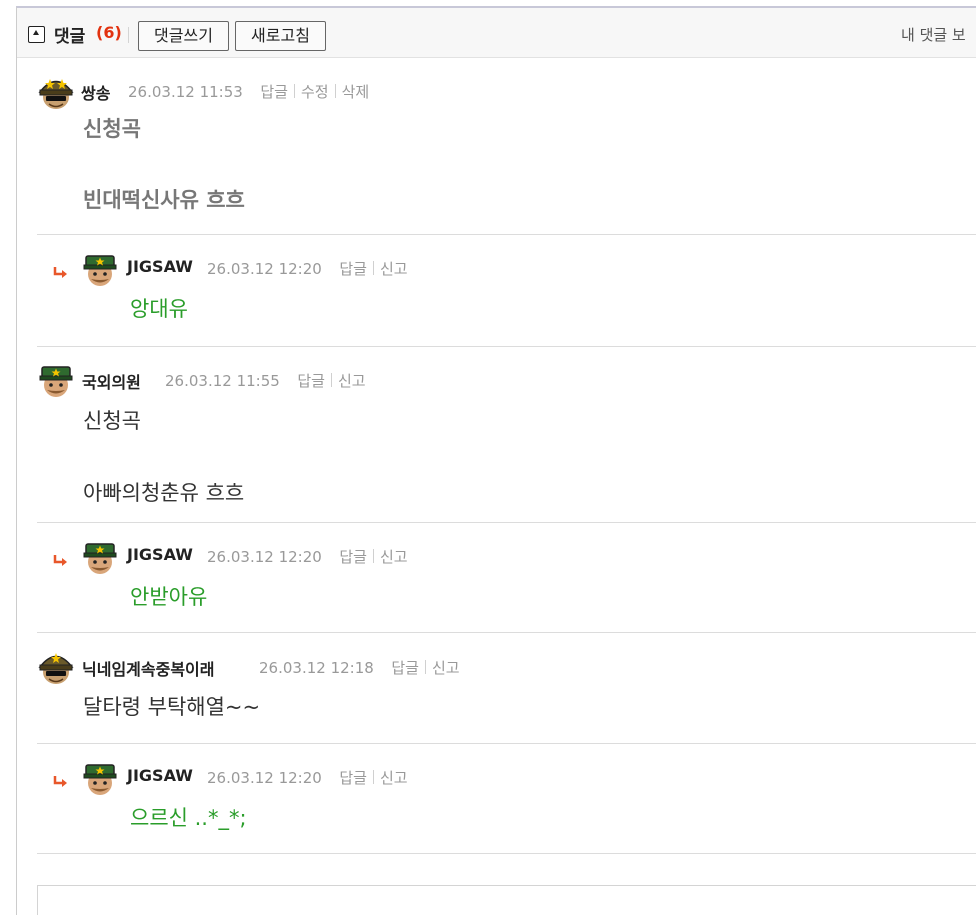 Image resolution: width=976 pixels, height=915 pixels. What do you see at coordinates (172, 707) in the screenshot?
I see `comment-text-line: 달타령 부탁해열~~` at bounding box center [172, 707].